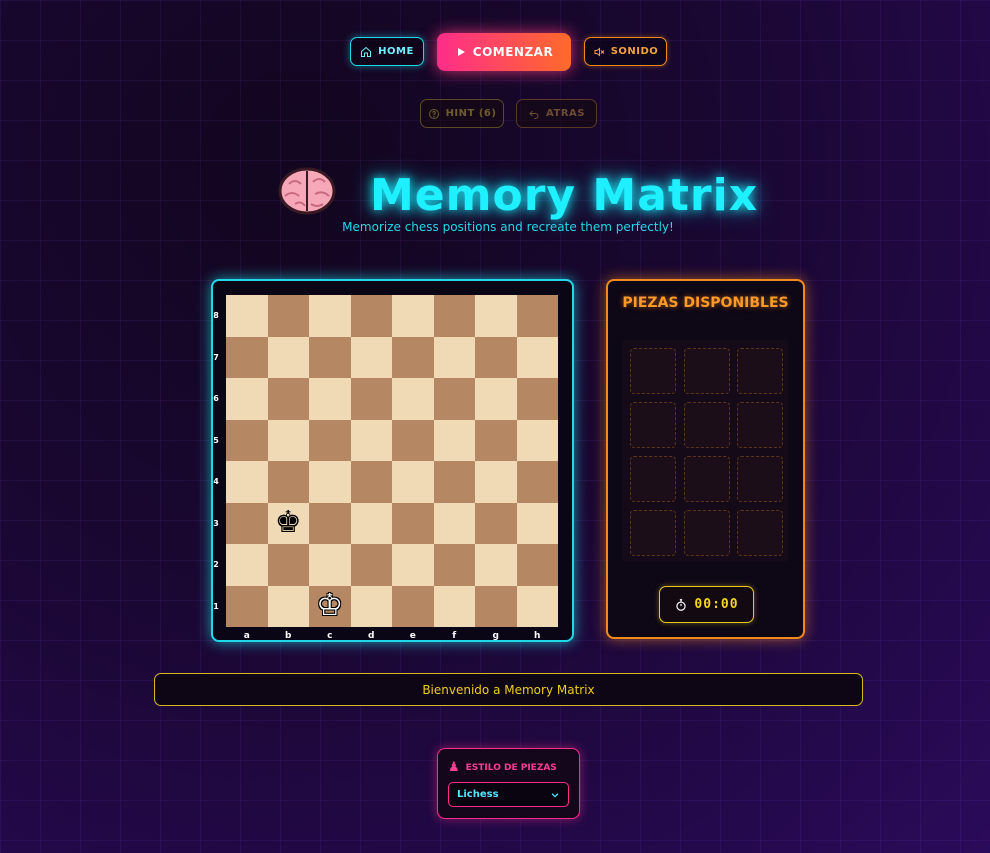 This screenshot has height=853, width=990. I want to click on square-b3: ♚, so click(288, 523).